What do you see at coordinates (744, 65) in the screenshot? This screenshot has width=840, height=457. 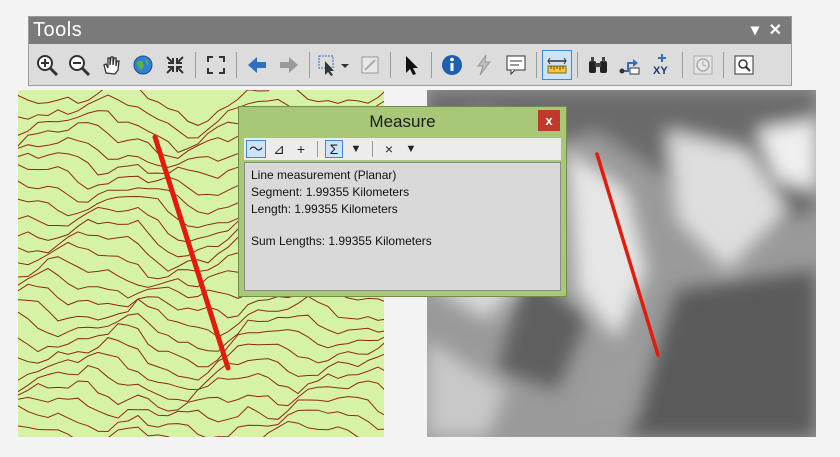 I see `magnifier-window-icon` at bounding box center [744, 65].